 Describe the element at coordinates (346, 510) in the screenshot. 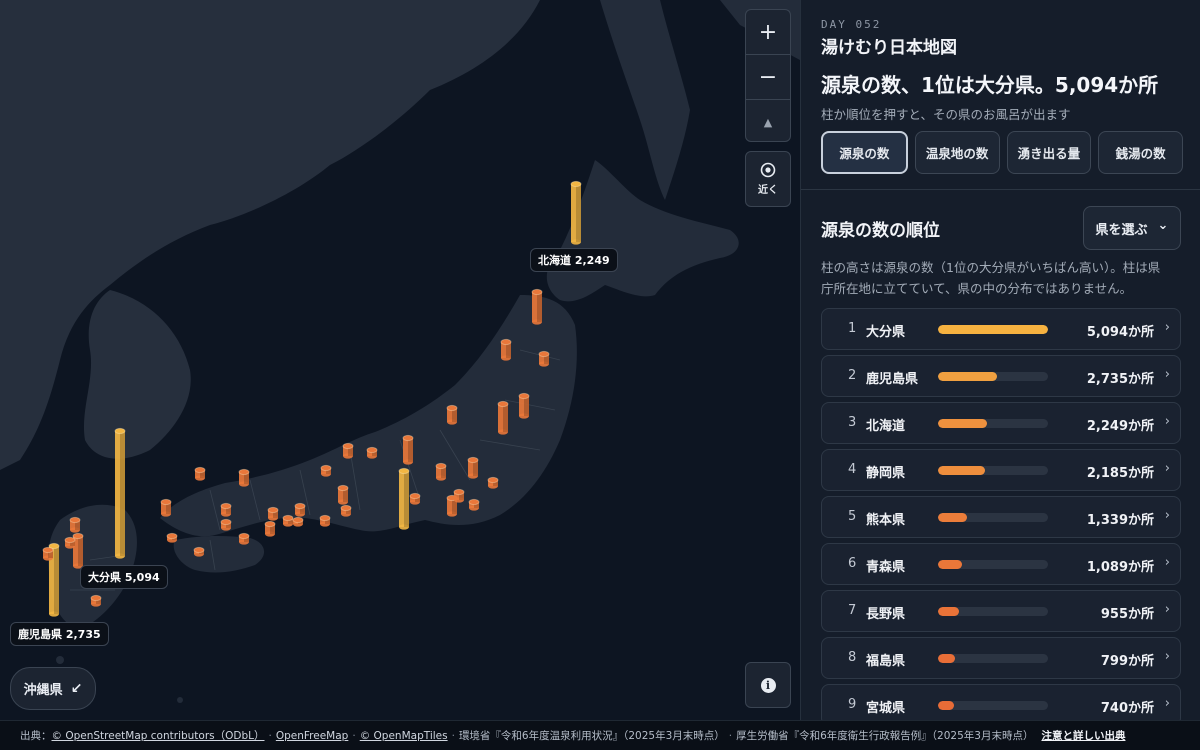

I see `pillar-kyoto` at that location.